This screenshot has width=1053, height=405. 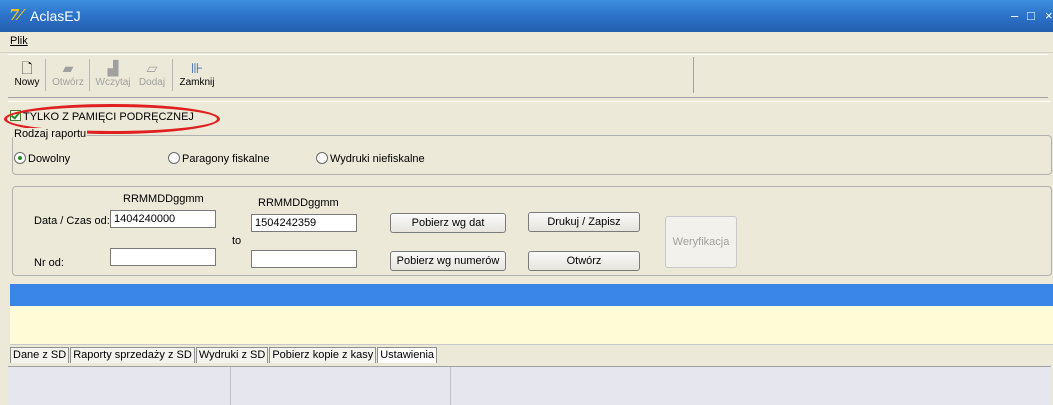 I want to click on menu-bar: Plik, so click(x=526, y=42).